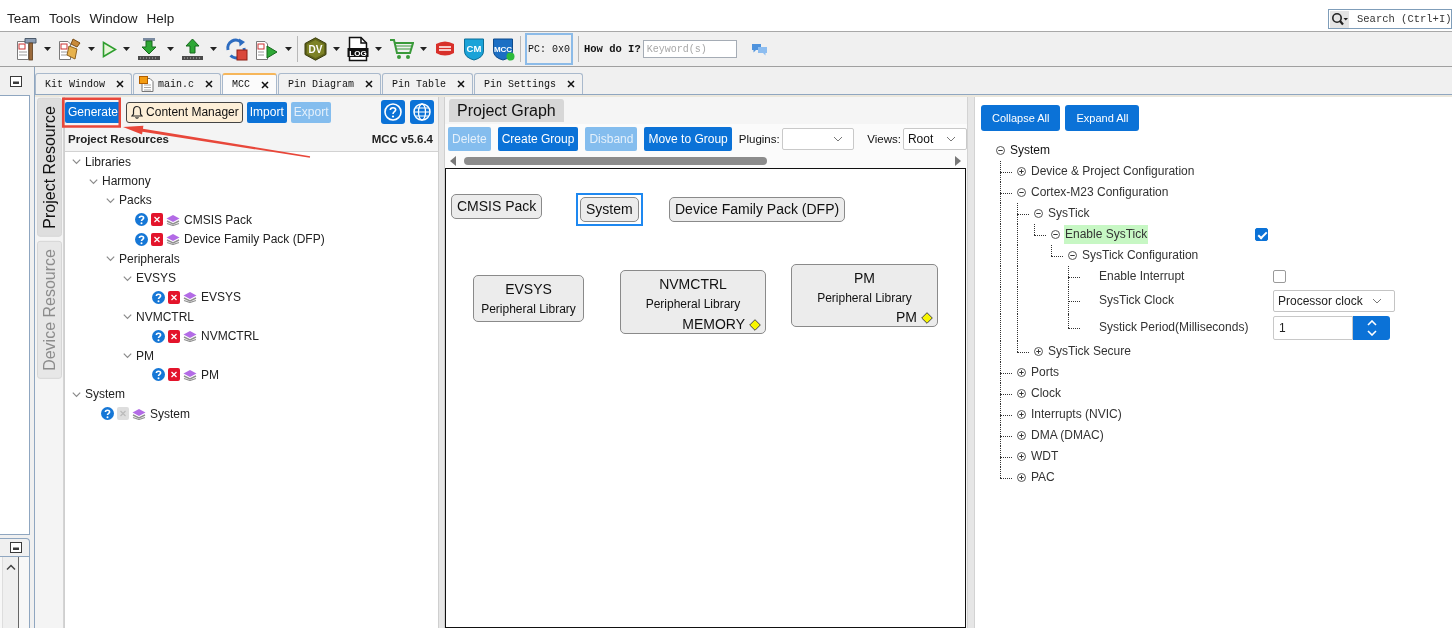 Image resolution: width=1452 pixels, height=628 pixels. I want to click on editor-tab: main.c, so click(177, 83).